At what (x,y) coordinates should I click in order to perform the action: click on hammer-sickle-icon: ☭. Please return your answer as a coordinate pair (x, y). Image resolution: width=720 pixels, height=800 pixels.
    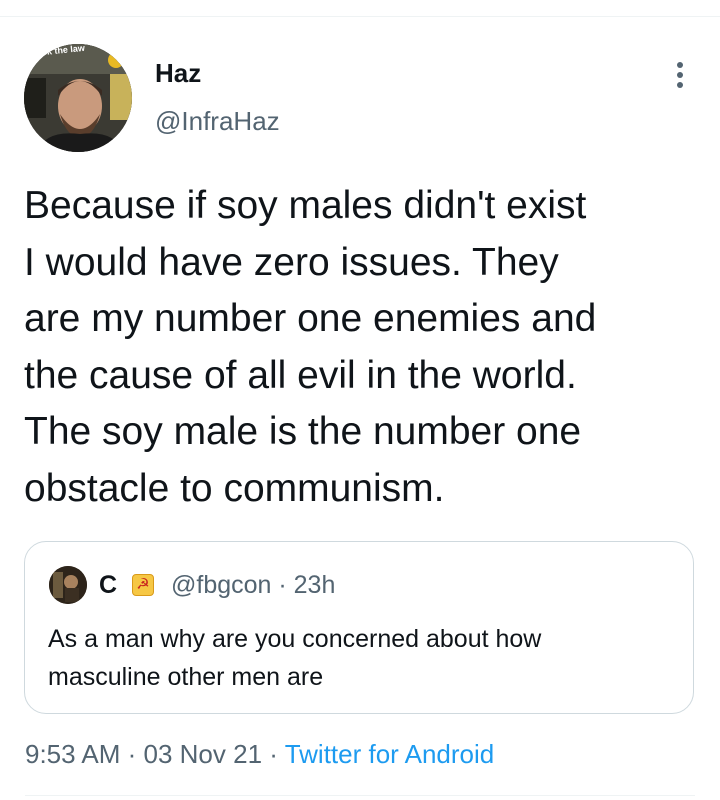
    Looking at the image, I should click on (143, 585).